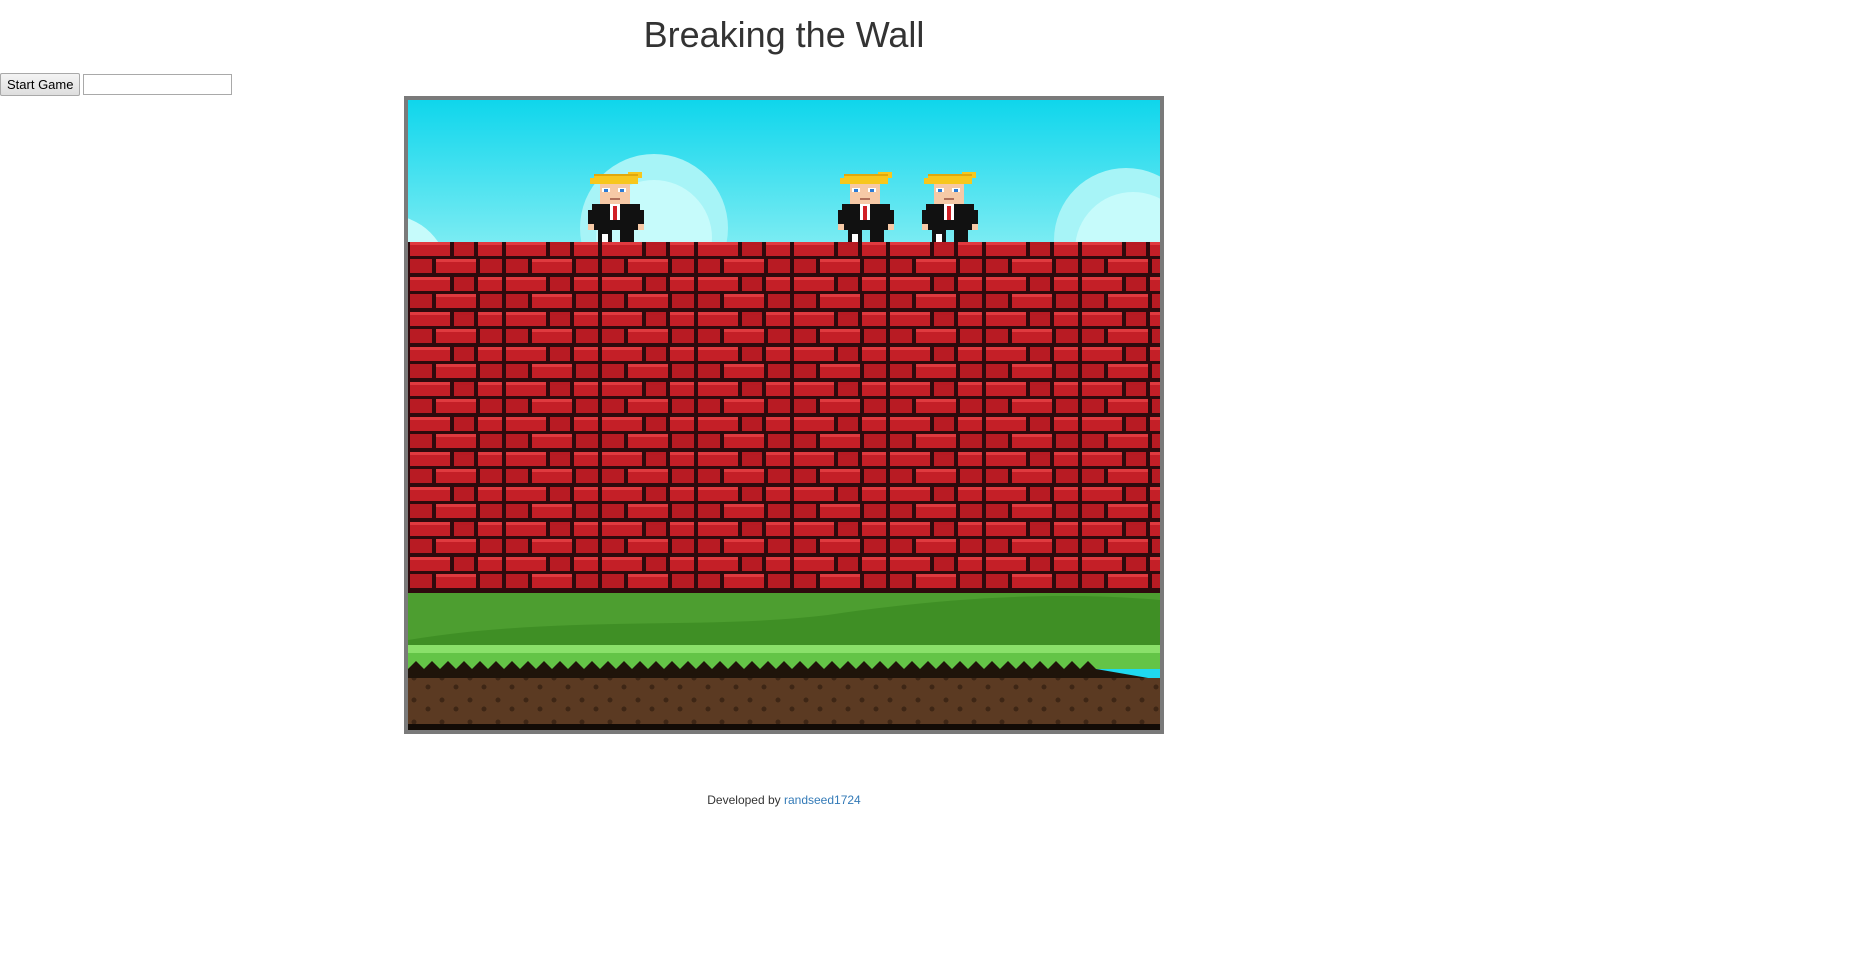 Image resolution: width=1855 pixels, height=967 pixels. Describe the element at coordinates (784, 172) in the screenshot. I see `sky` at that location.